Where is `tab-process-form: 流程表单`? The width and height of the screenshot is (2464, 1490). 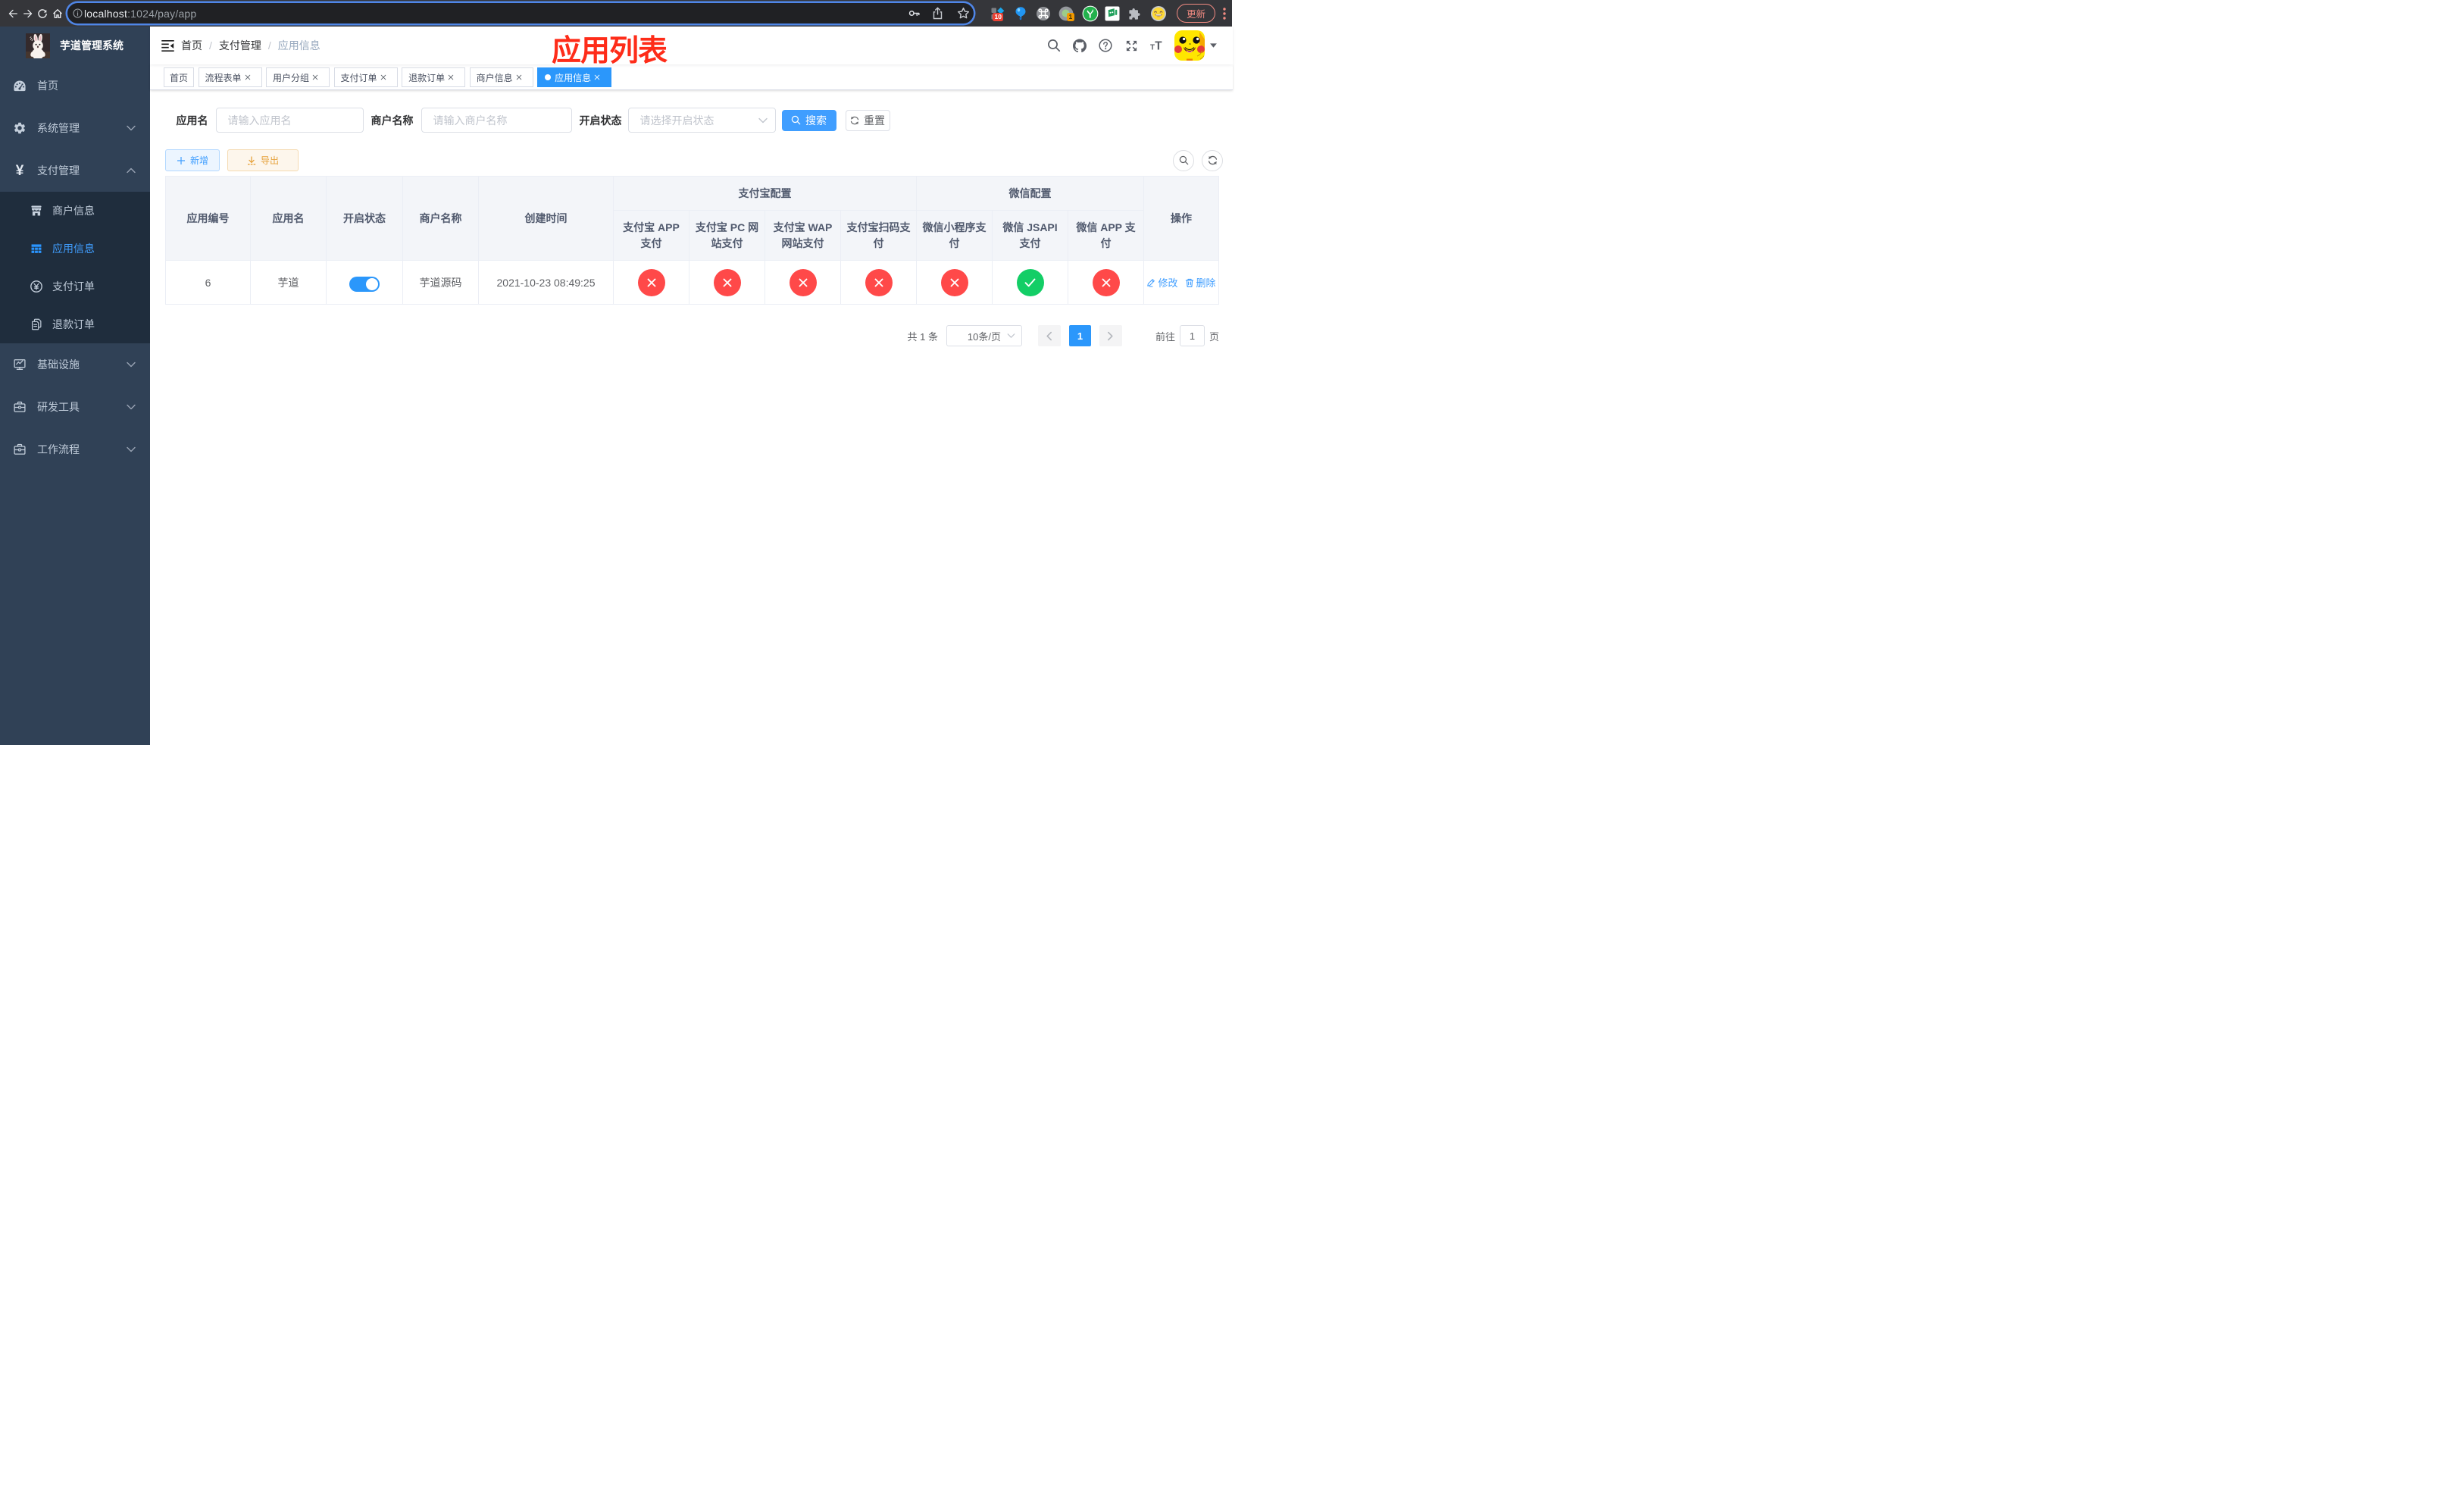 tab-process-form: 流程表单 is located at coordinates (230, 77).